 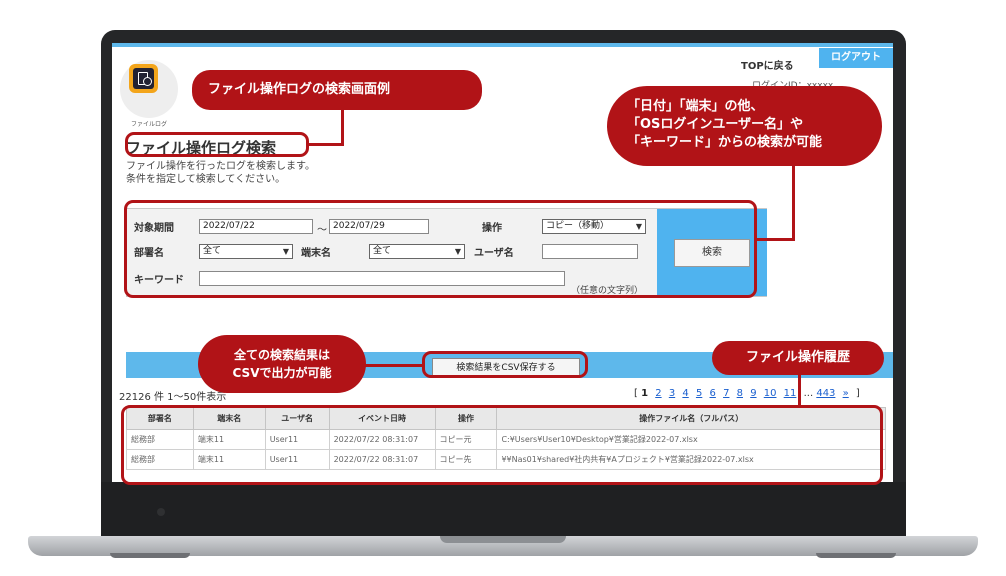 I want to click on result-count: 22126 件 1～50件表示, so click(x=173, y=397).